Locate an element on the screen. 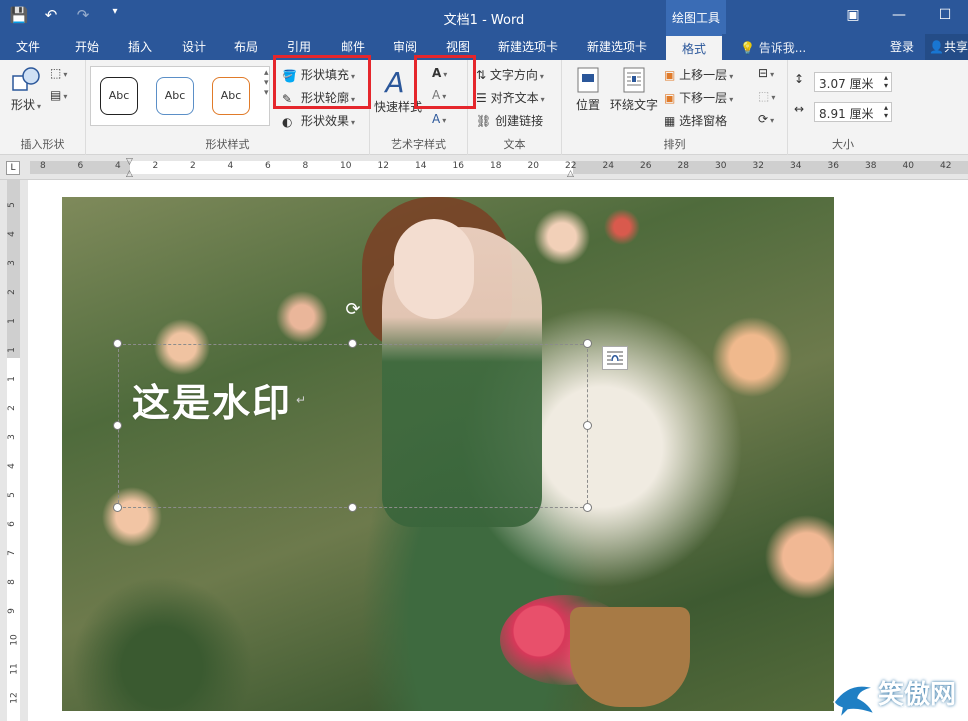  ruler-tick-label: 40 is located at coordinates (908, 166).